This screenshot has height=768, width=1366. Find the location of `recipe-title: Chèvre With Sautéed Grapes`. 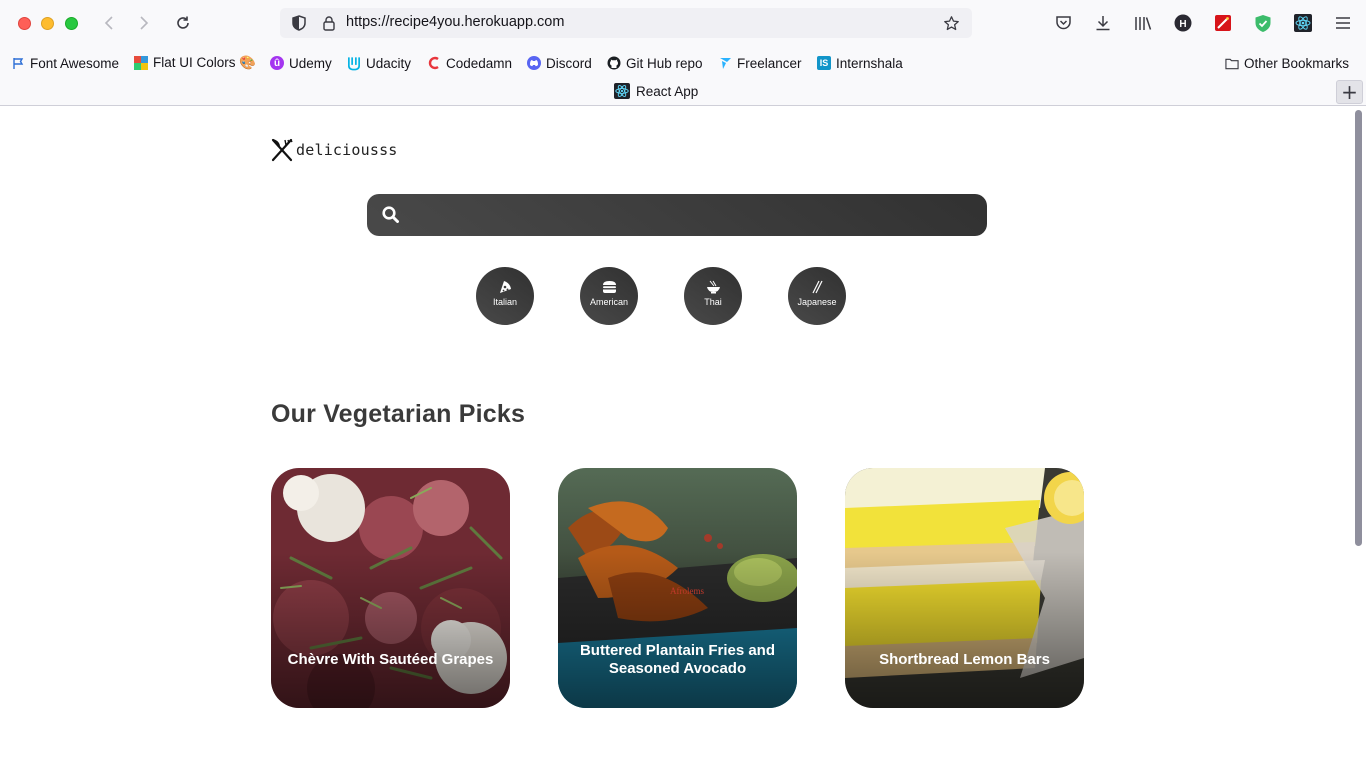

recipe-title: Chèvre With Sautéed Grapes is located at coordinates (390, 659).